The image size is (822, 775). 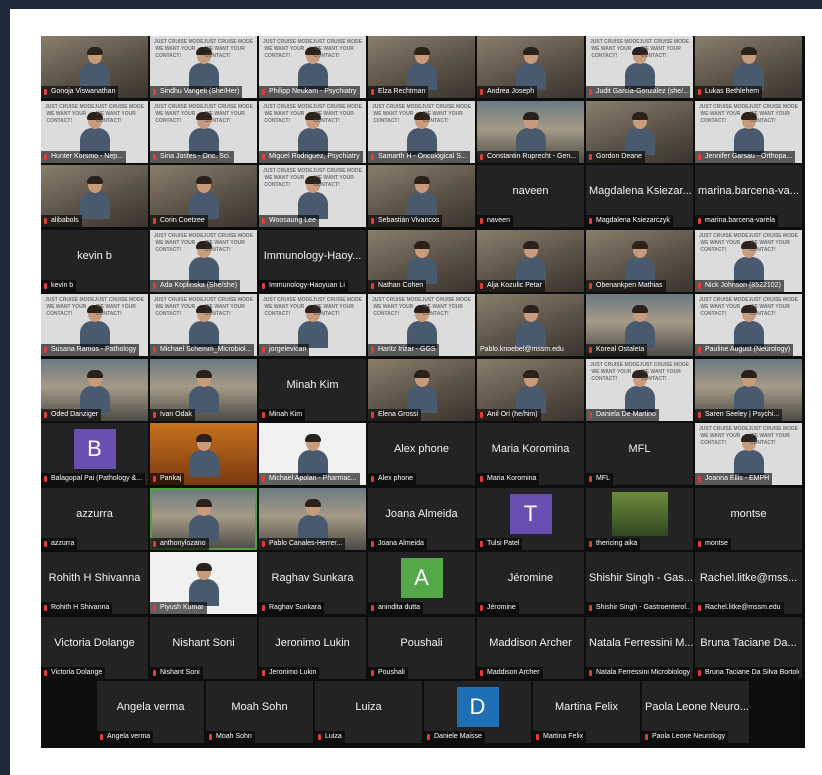 I want to click on participant-tile: anthonylozano, so click(x=203, y=519).